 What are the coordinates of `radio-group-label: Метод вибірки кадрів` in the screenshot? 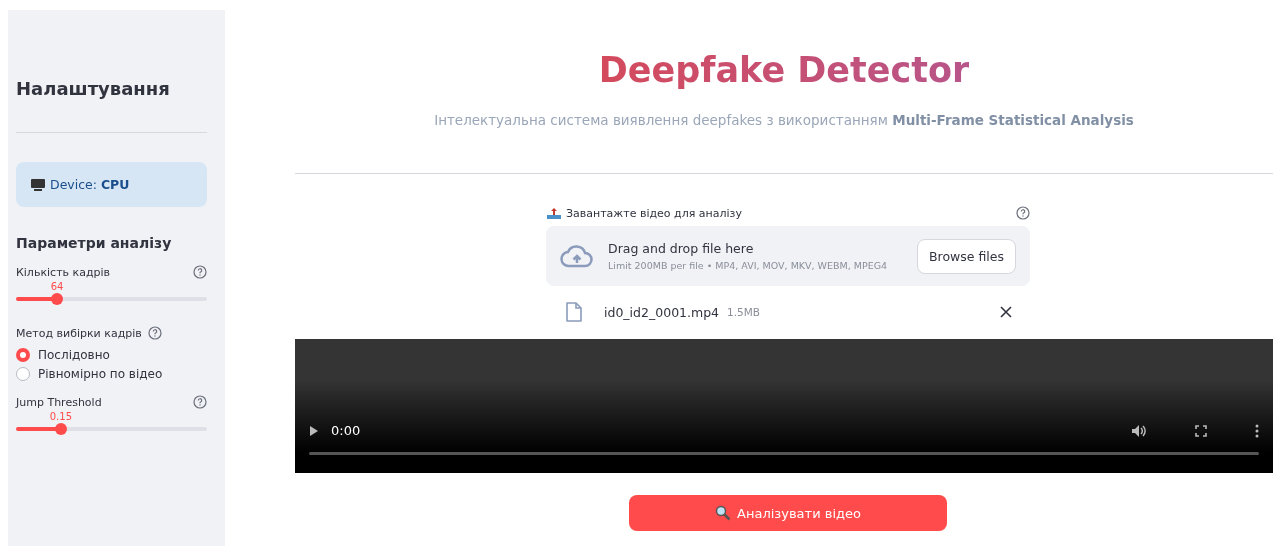 It's located at (79, 333).